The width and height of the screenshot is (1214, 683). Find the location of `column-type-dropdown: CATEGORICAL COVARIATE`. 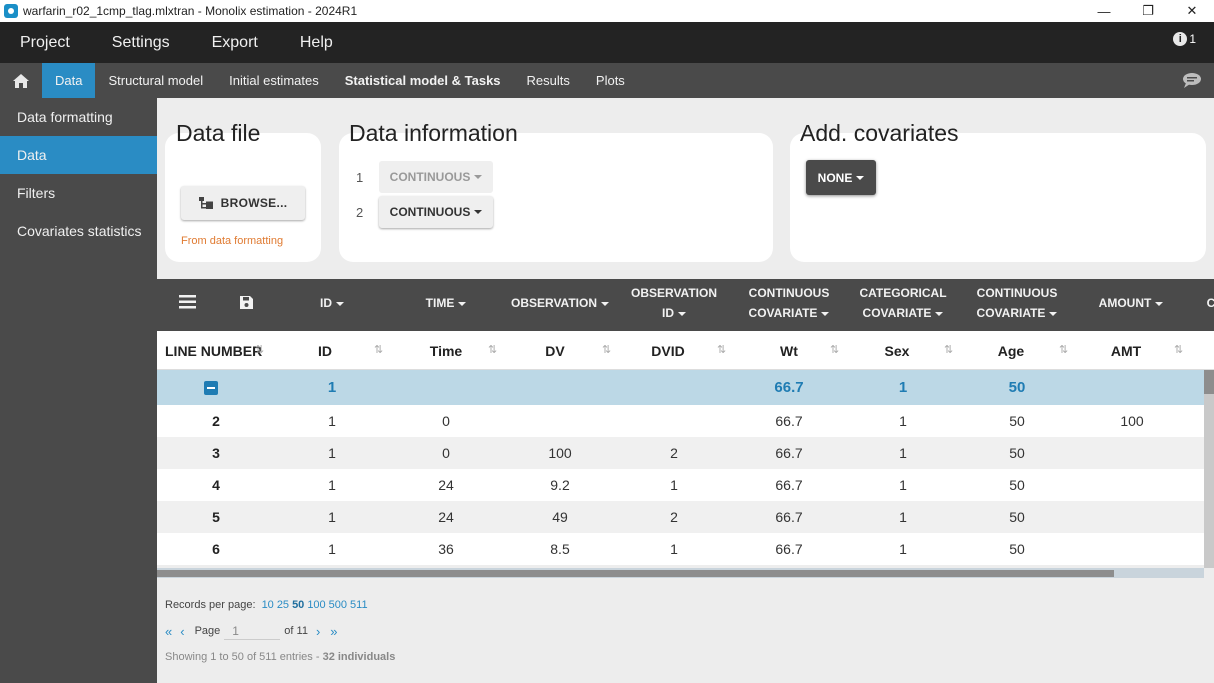

column-type-dropdown: CATEGORICAL COVARIATE is located at coordinates (903, 303).